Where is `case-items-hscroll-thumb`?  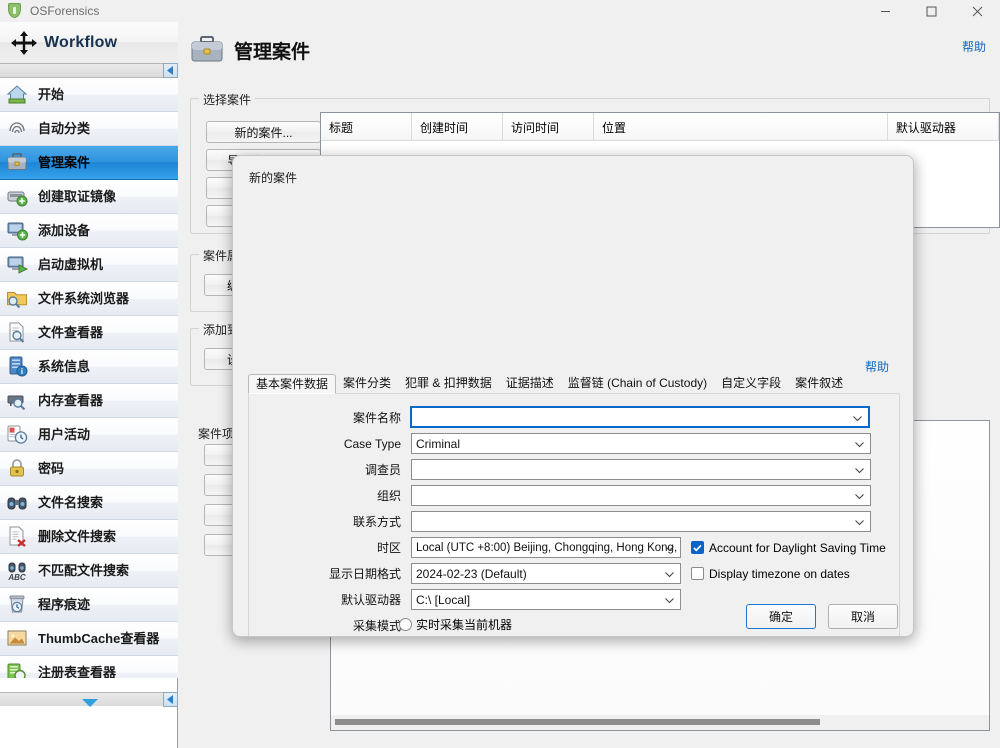 case-items-hscroll-thumb is located at coordinates (577, 722).